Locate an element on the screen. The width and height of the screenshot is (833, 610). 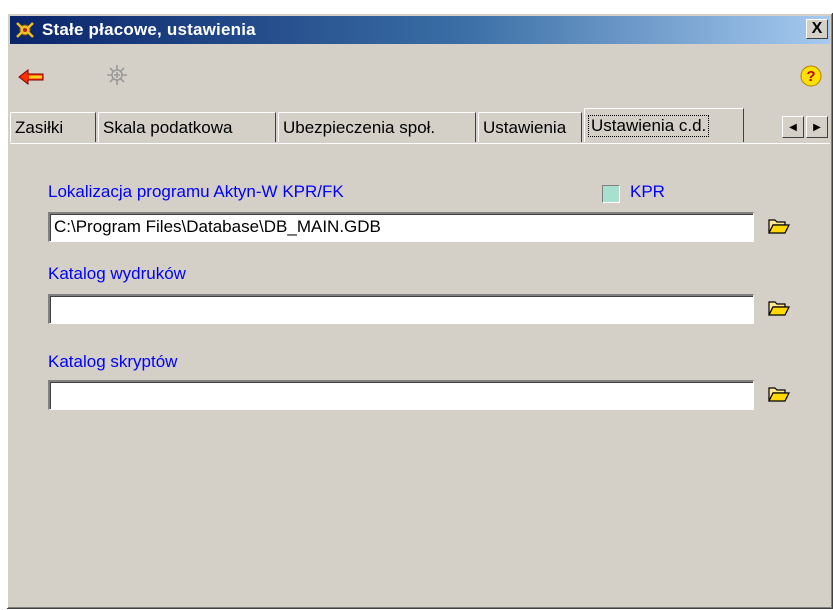
toolbar: ? is located at coordinates (420, 77).